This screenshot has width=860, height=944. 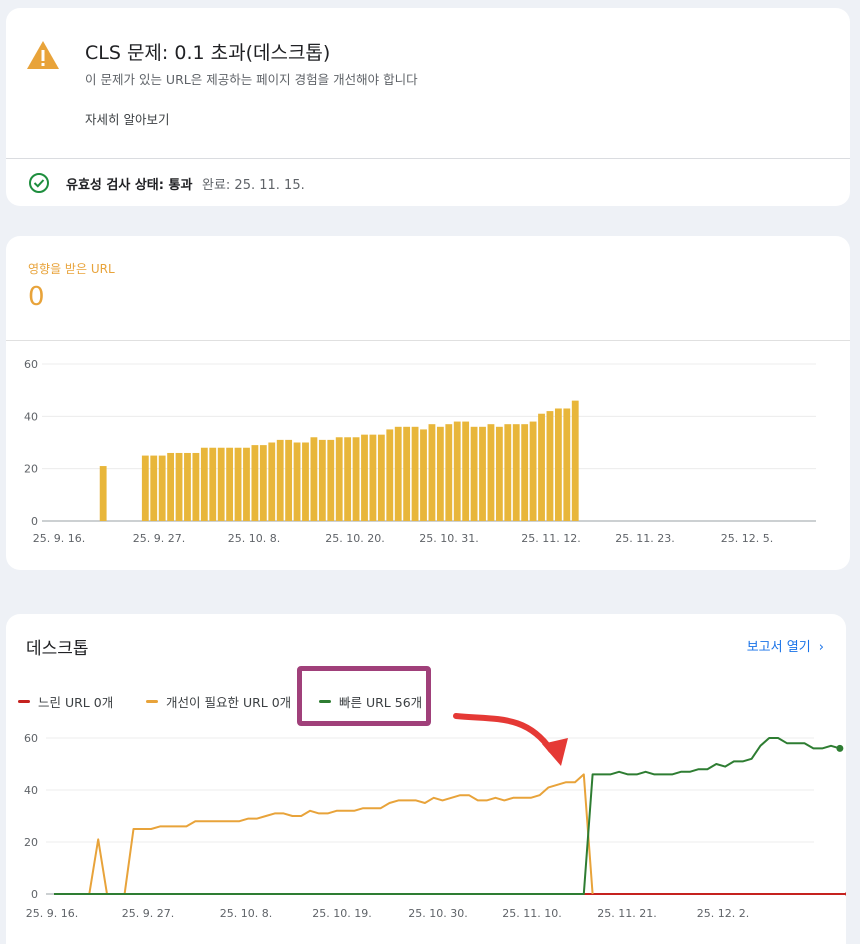 What do you see at coordinates (341, 913) in the screenshot?
I see `x-tick-label: 25. 10. 19.` at bounding box center [341, 913].